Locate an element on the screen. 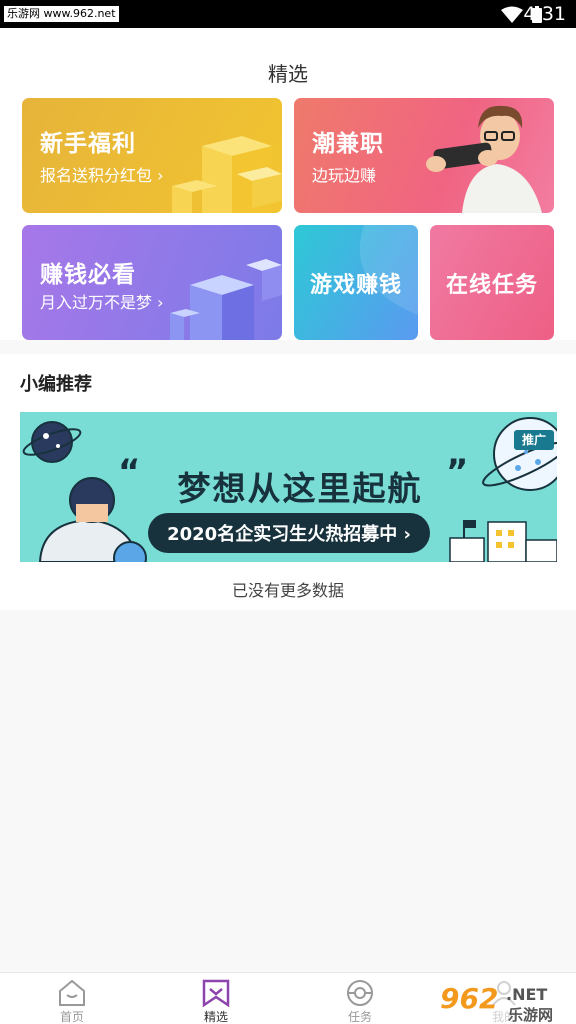  tab-label: 精选 is located at coordinates (215, 1017).